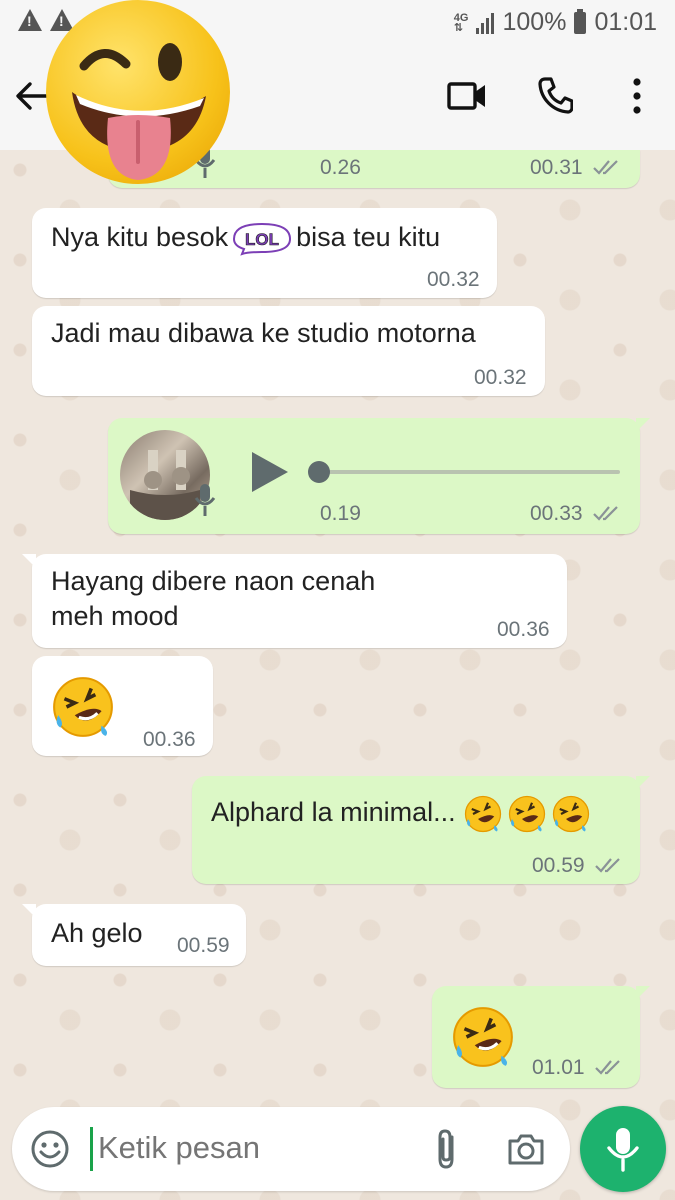 Image resolution: width=675 pixels, height=1200 pixels. I want to click on back-arrow-icon, so click(32, 96).